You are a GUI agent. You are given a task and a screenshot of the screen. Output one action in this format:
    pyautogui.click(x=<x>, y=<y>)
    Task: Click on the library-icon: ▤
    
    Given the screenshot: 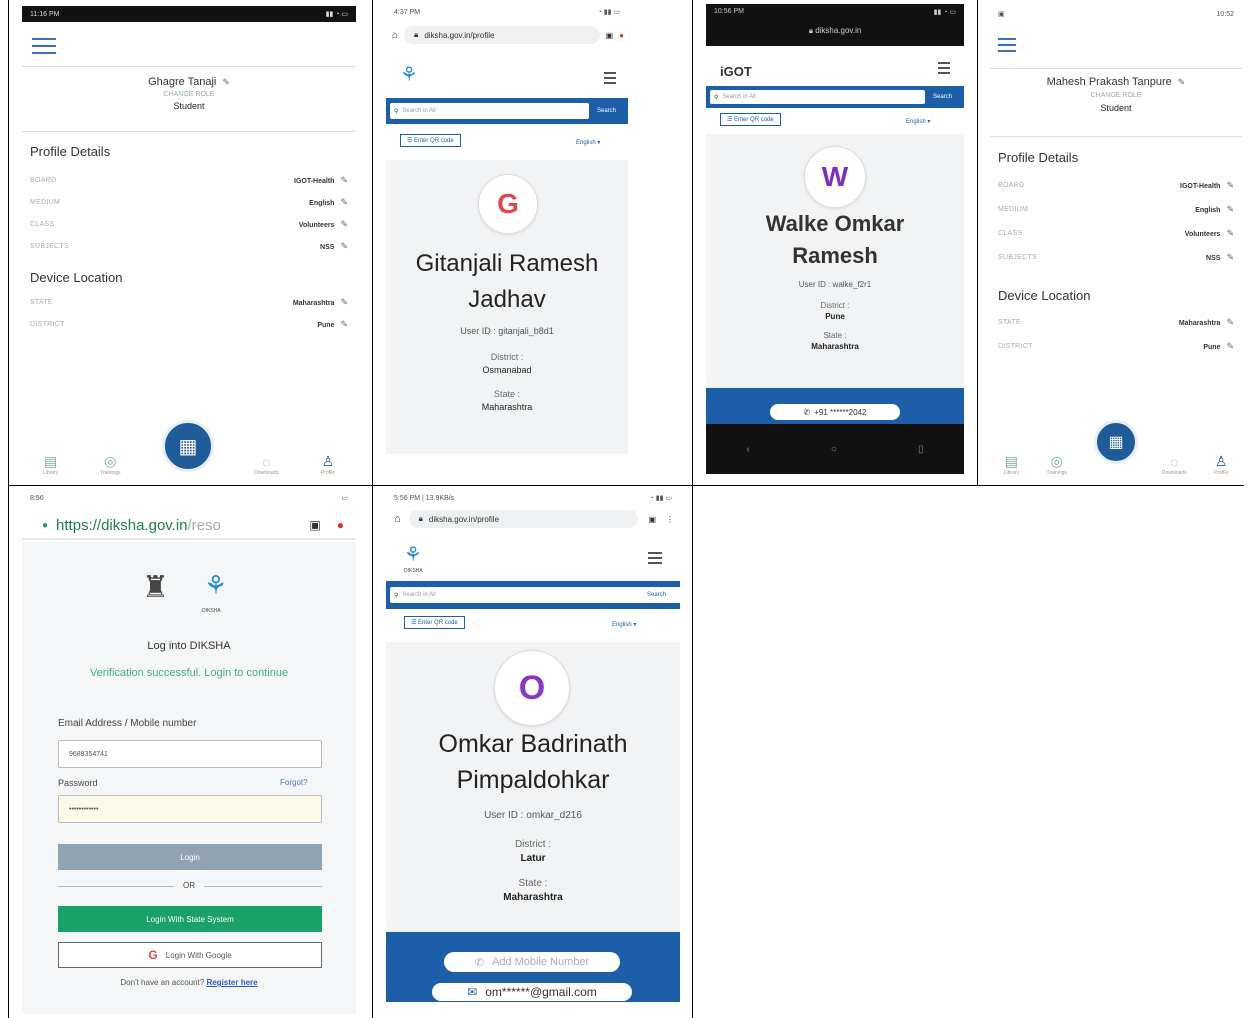 What is the action you would take?
    pyautogui.click(x=50, y=461)
    